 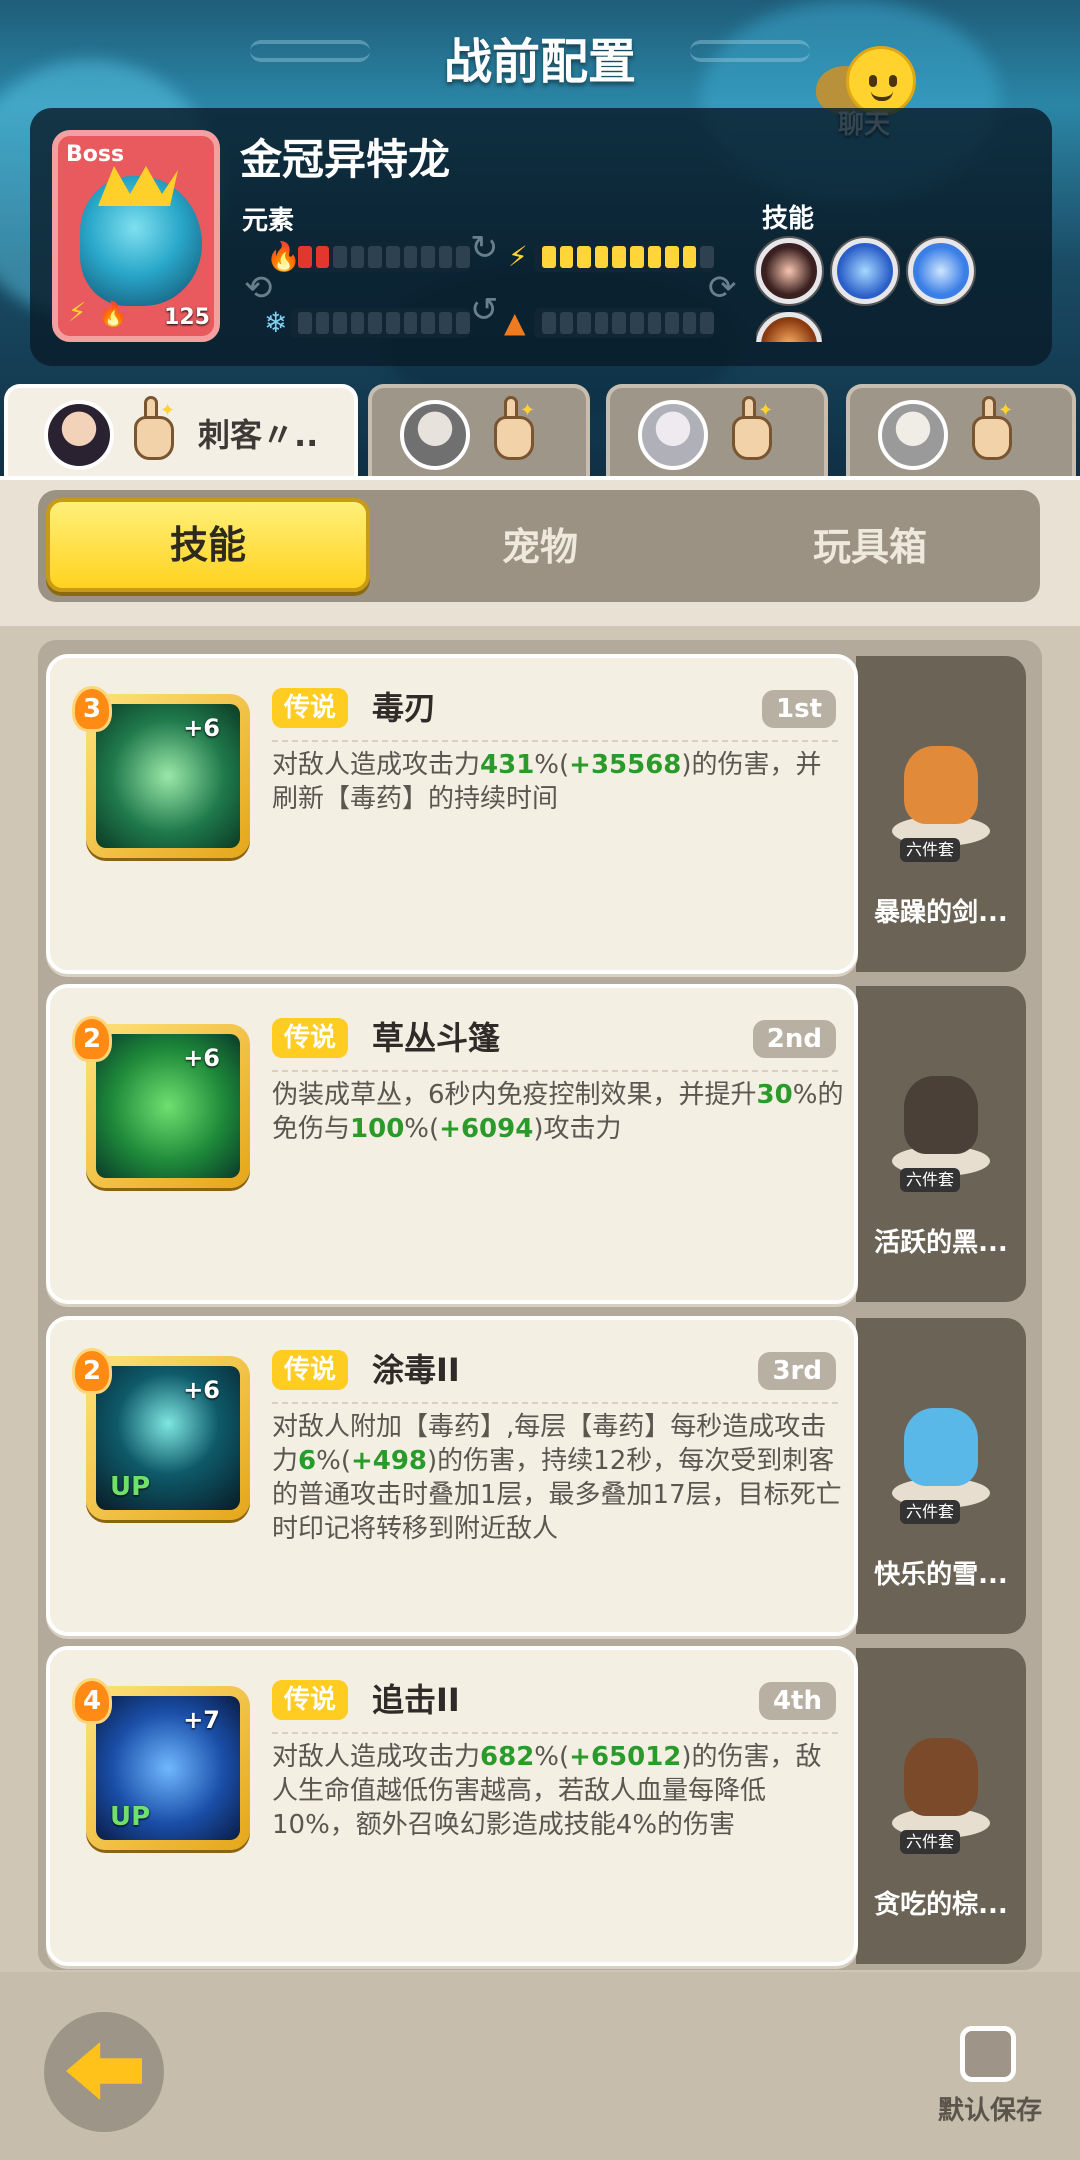 I want to click on fire-element-bar: 🔥, so click(x=365, y=256).